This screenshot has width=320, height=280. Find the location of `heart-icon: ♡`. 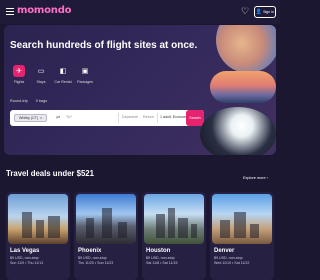

heart-icon: ♡ is located at coordinates (245, 11).